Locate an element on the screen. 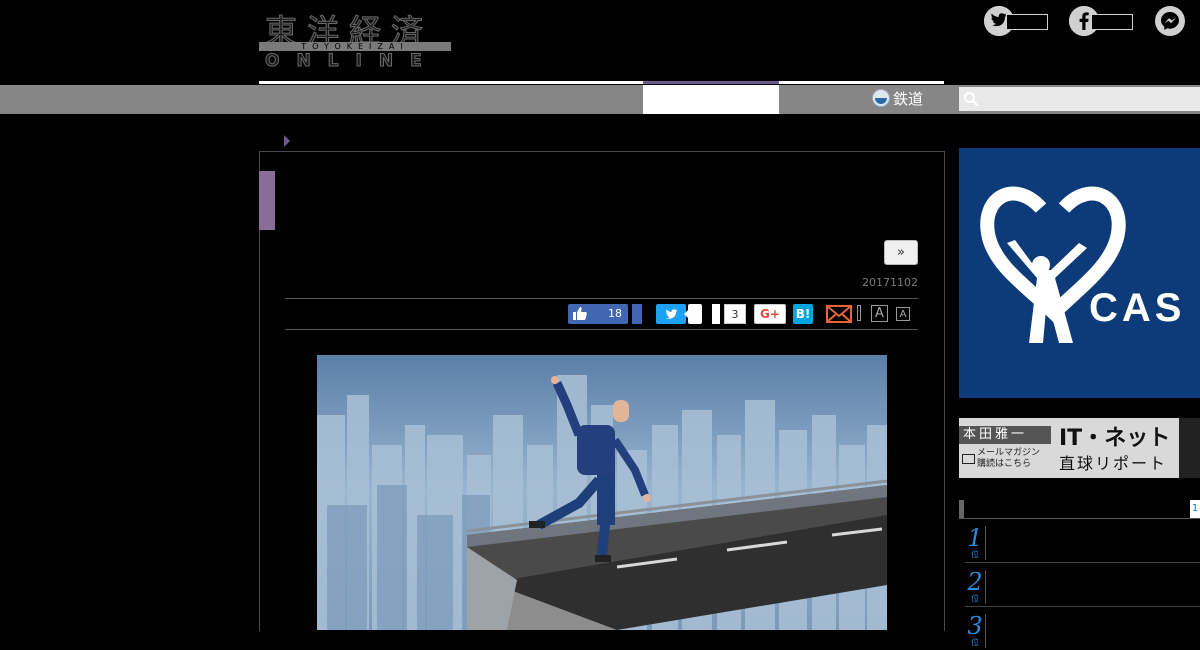  twitter-bird-icon is located at coordinates (672, 314).